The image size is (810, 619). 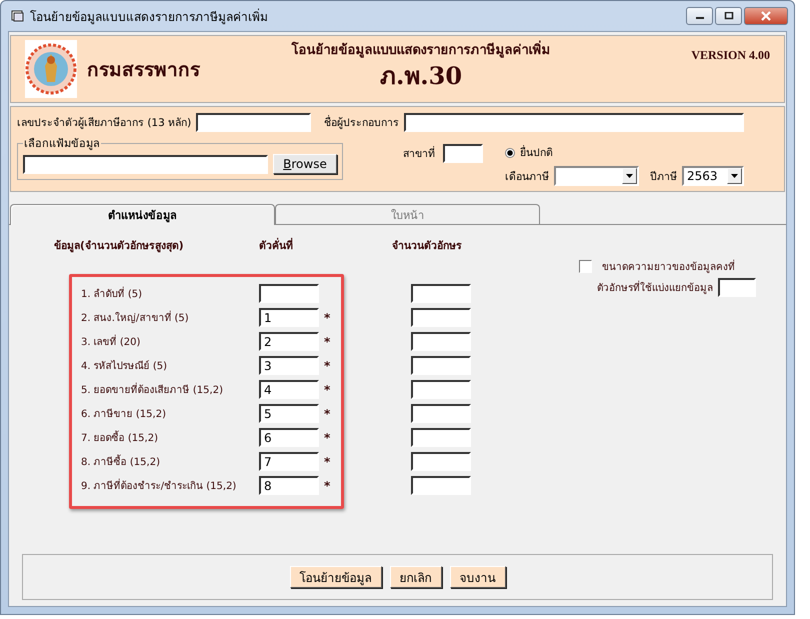 I want to click on close-button, so click(x=766, y=16).